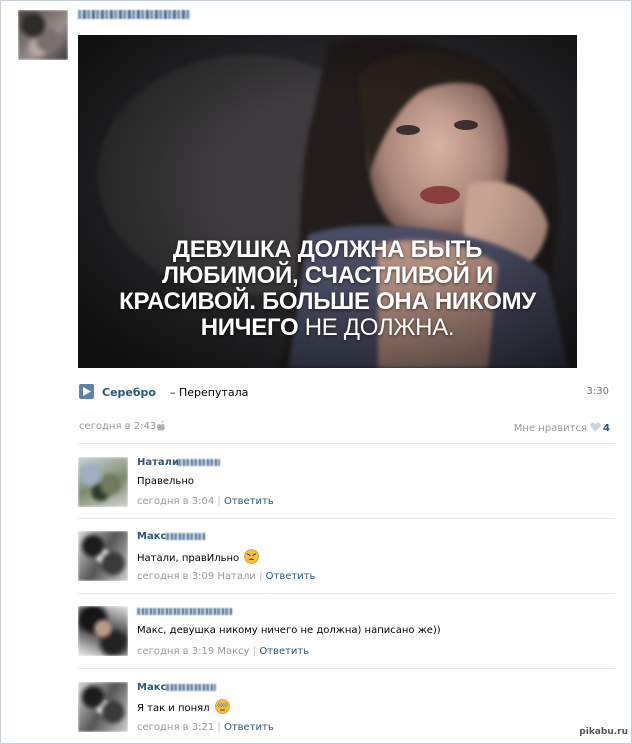 Image resolution: width=632 pixels, height=744 pixels. What do you see at coordinates (175, 727) in the screenshot?
I see `comment-time: сегодня в 3:21` at bounding box center [175, 727].